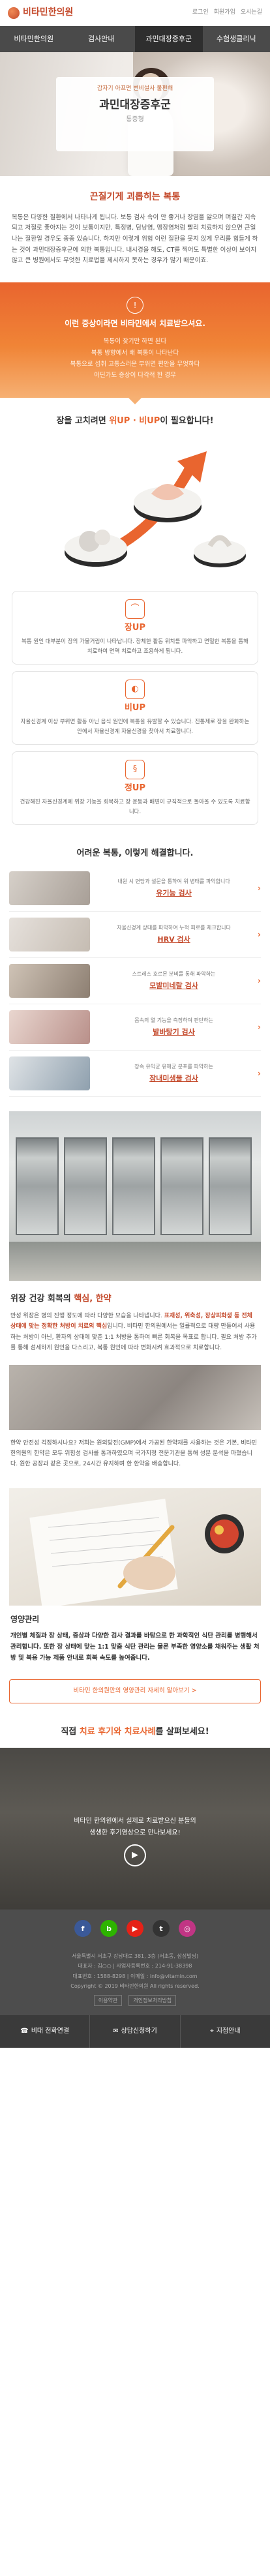 The height and width of the screenshot is (2576, 270). I want to click on nutrition-cta-button: 비타민 한의원만의 영양관리 자세히 알아보기 >, so click(135, 1691).